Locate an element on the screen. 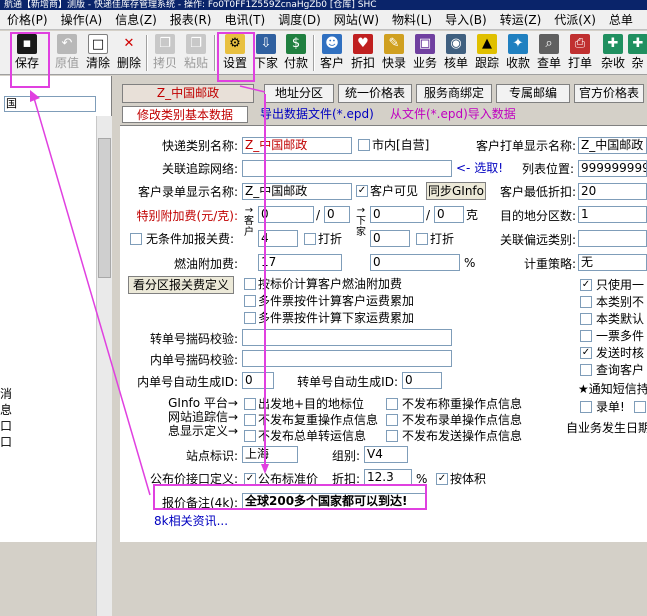 The height and width of the screenshot is (616, 647). arrowhead-remark-icon is located at coordinates (265, 469).